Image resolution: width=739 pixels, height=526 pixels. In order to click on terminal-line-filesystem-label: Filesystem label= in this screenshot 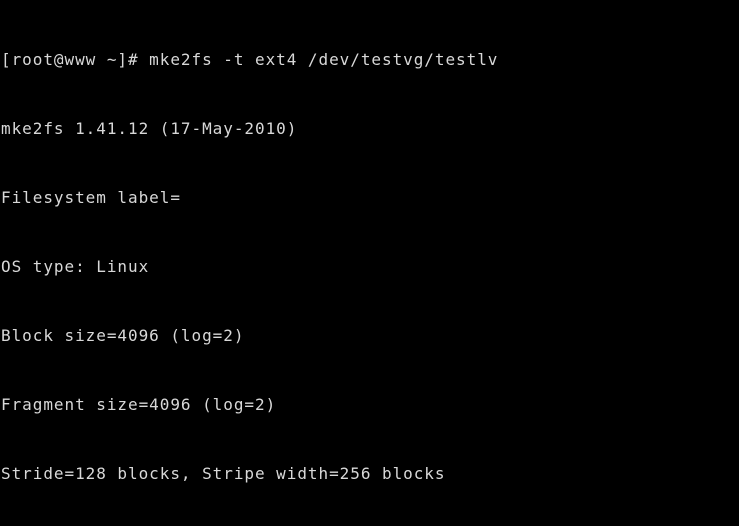, I will do `click(91, 197)`.